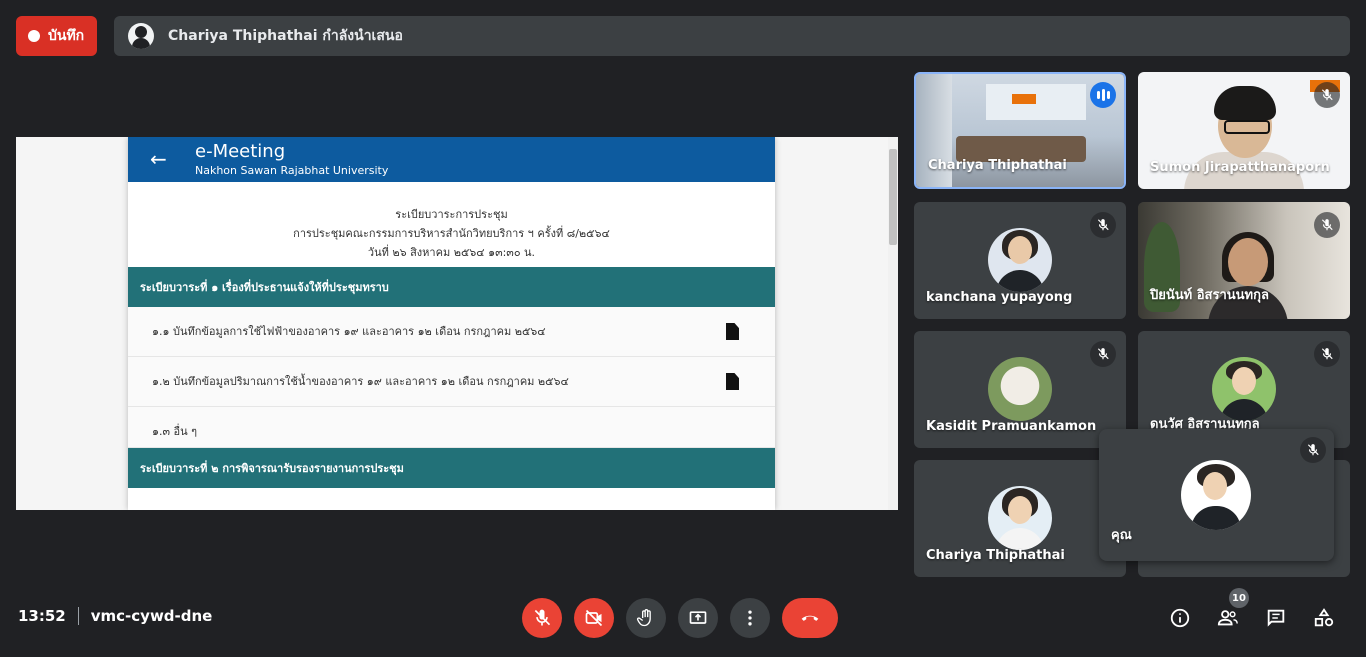  What do you see at coordinates (1103, 95) in the screenshot?
I see `speaking-indicator-icon` at bounding box center [1103, 95].